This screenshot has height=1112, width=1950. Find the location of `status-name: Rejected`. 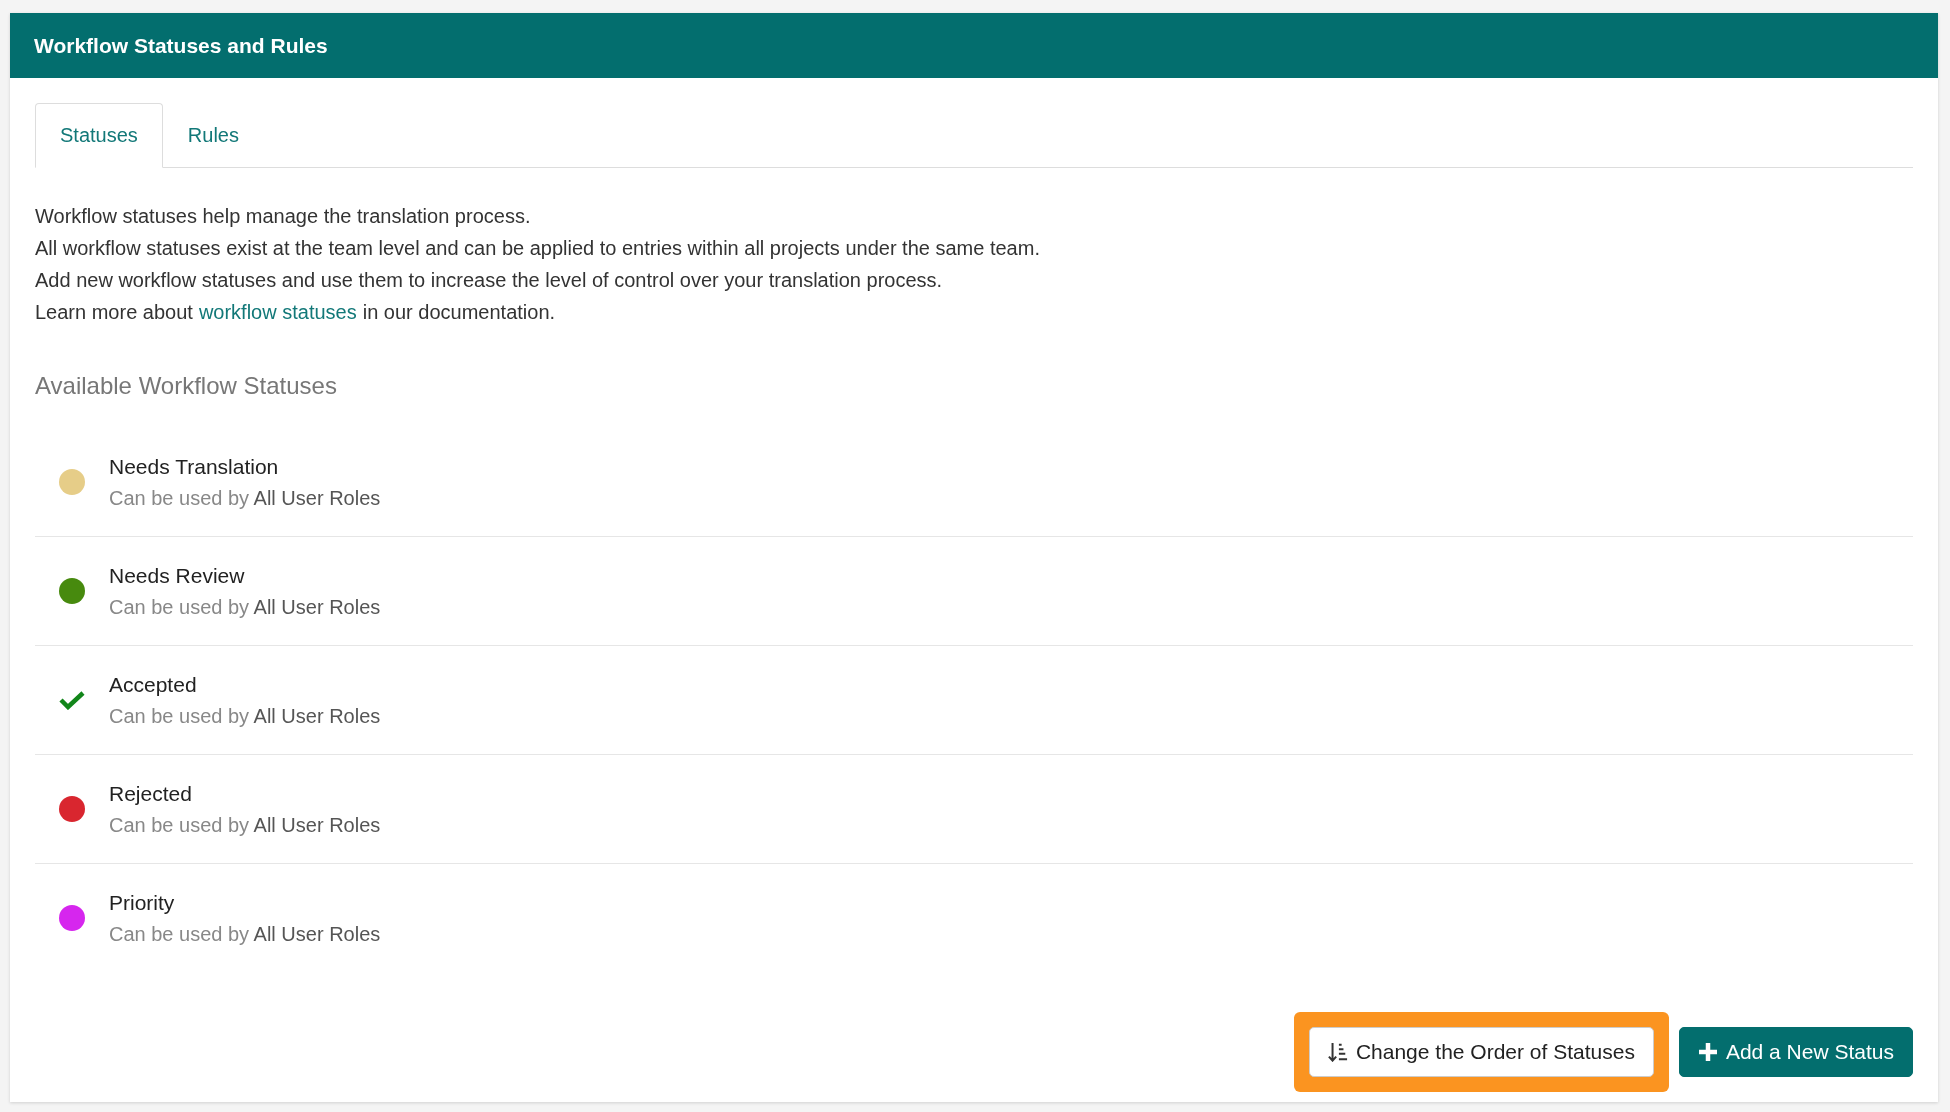

status-name: Rejected is located at coordinates (151, 793).